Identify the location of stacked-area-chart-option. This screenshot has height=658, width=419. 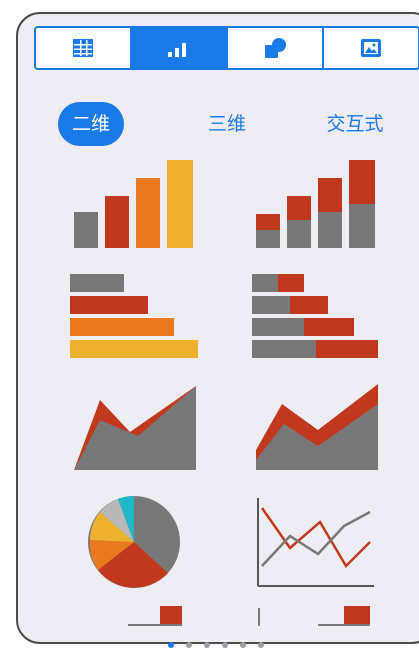
(317, 427).